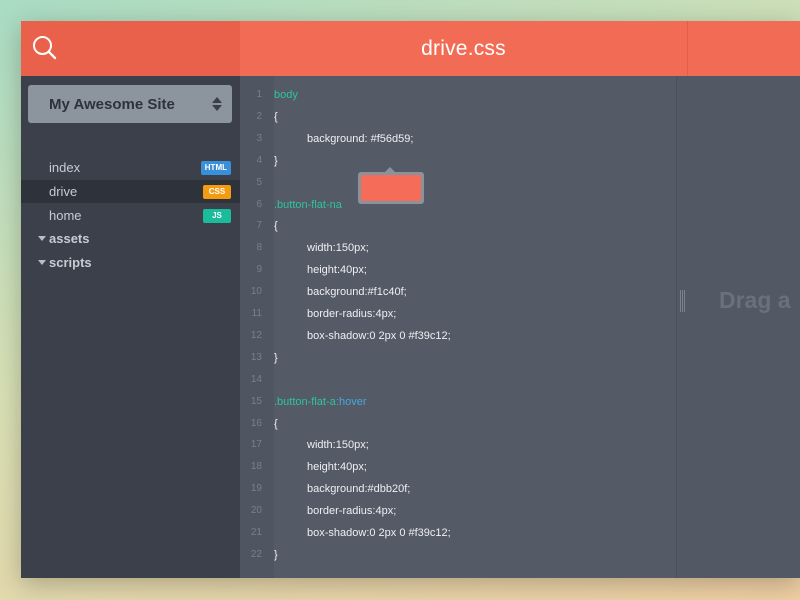 This screenshot has width=800, height=600. I want to click on code-line: 19 background:#dbb20f;, so click(458, 489).